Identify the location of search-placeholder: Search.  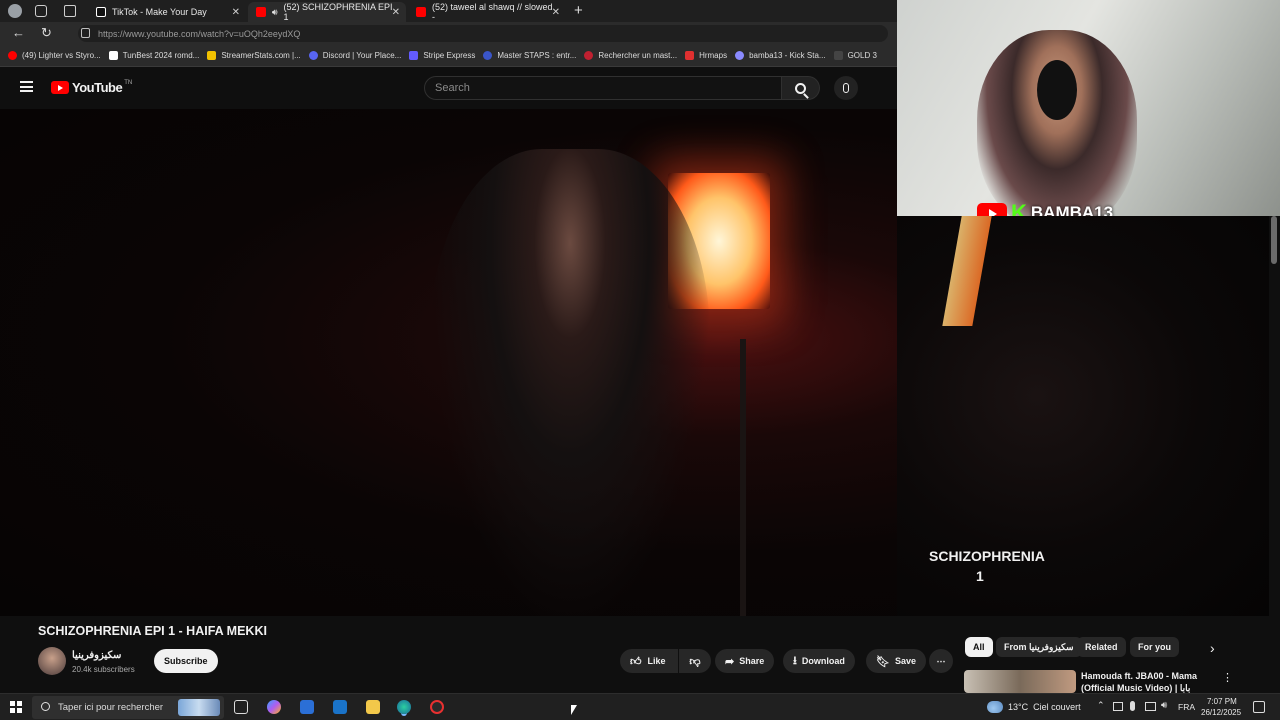
(452, 88).